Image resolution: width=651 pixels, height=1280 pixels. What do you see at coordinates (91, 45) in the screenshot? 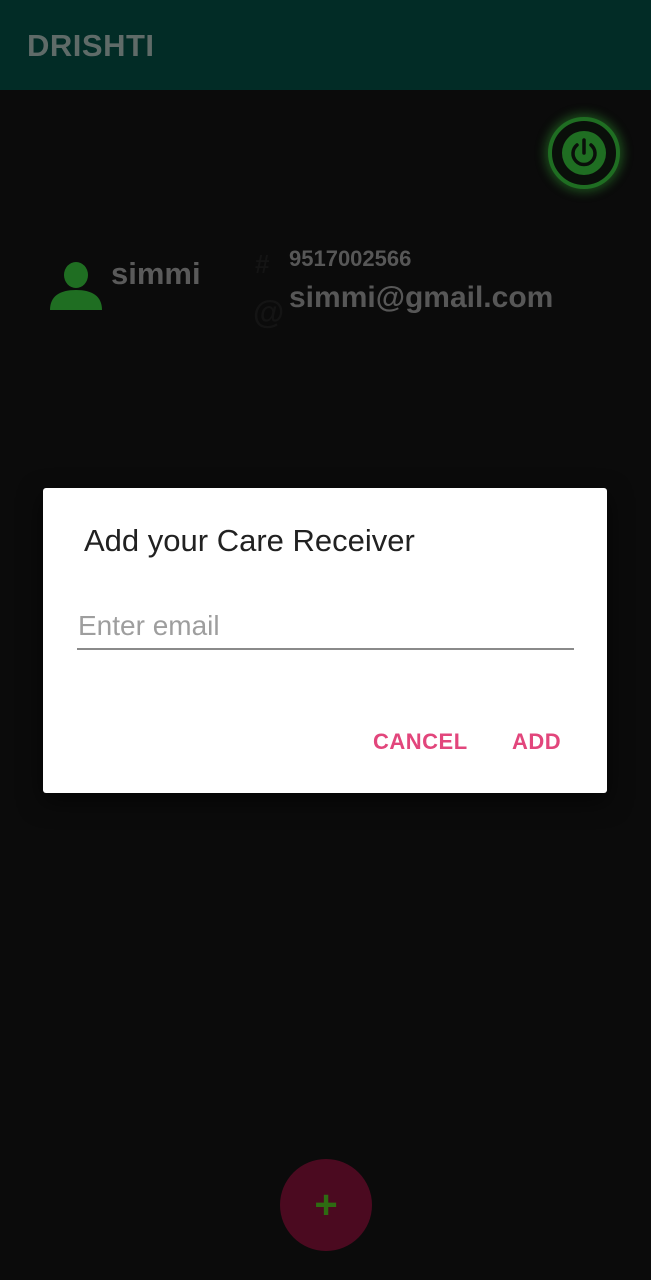
I see `app-title: DRISHTI` at bounding box center [91, 45].